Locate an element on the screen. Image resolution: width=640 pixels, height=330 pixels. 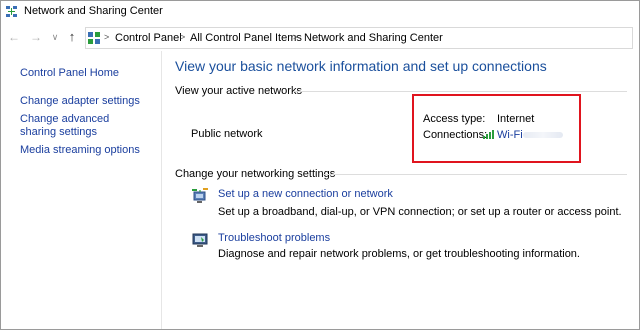
active-networks-heading: View your active networks is located at coordinates (238, 91).